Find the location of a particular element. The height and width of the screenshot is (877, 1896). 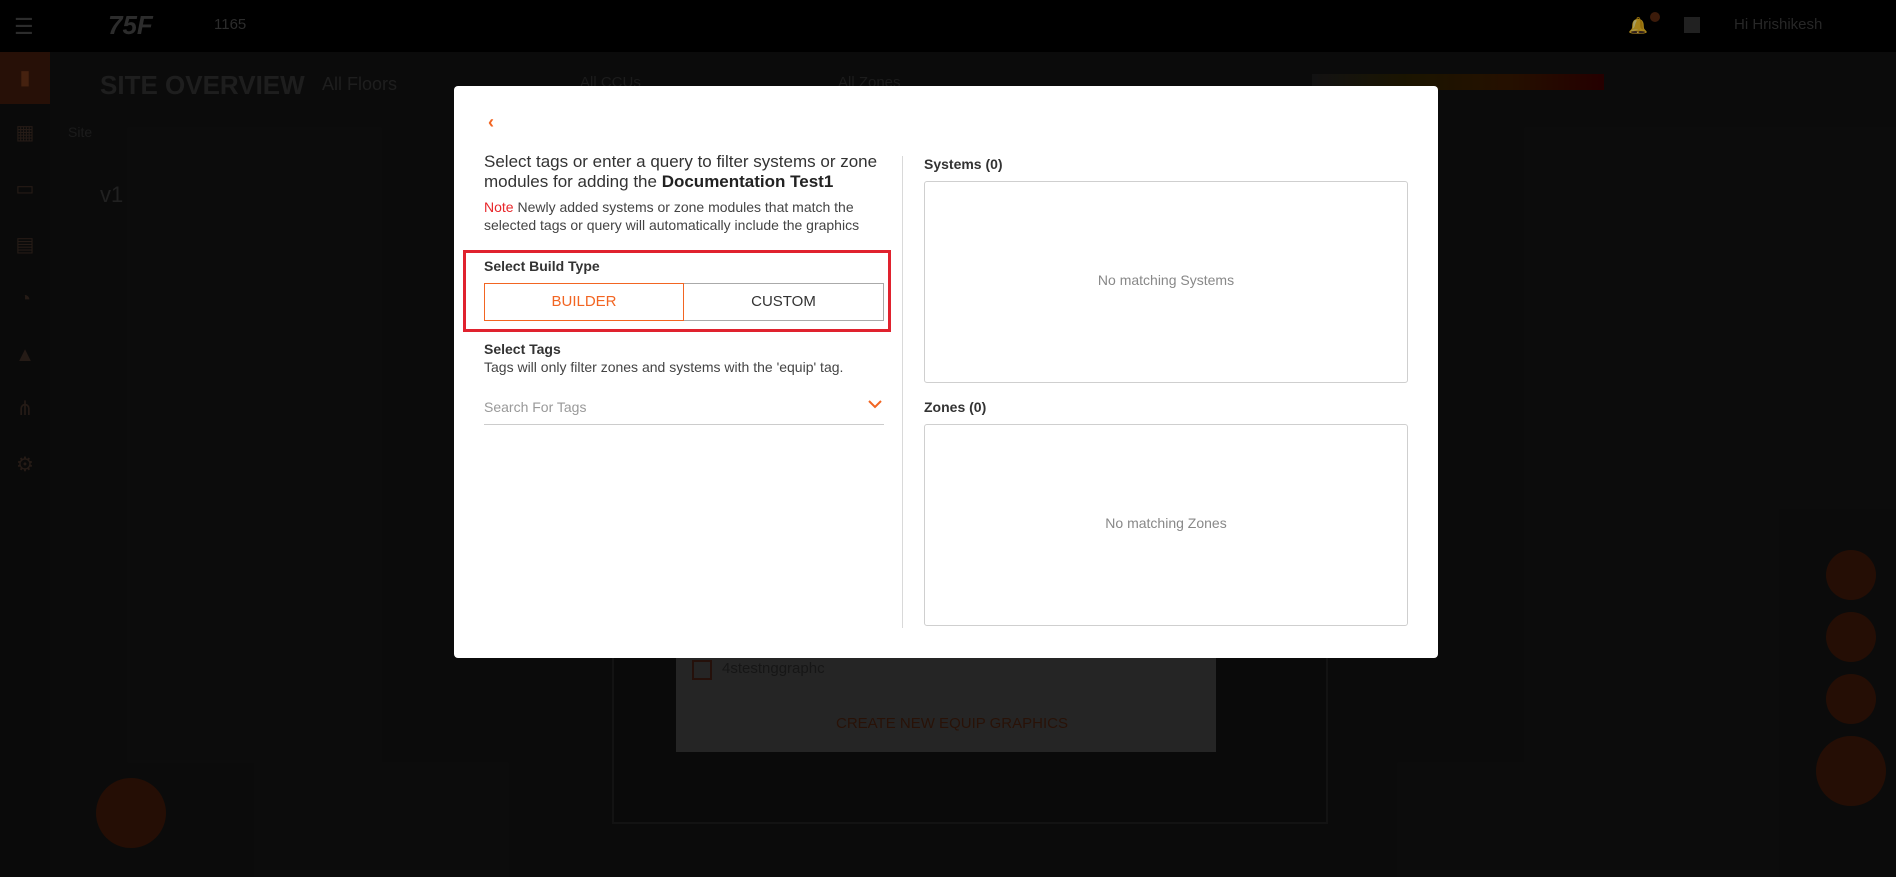

tags-search-input: Search For Tags is located at coordinates (684, 409).